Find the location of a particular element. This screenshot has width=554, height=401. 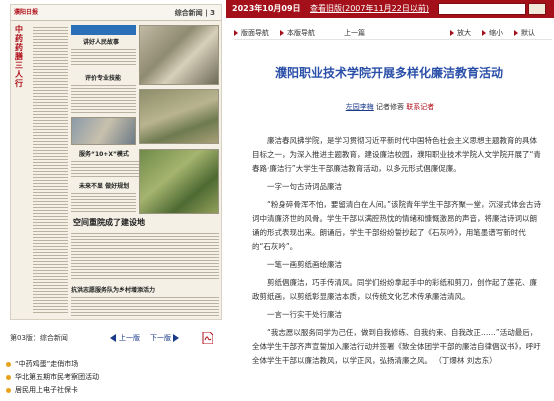

thumb-page-name: 综合新闻 | 3 is located at coordinates (194, 13).